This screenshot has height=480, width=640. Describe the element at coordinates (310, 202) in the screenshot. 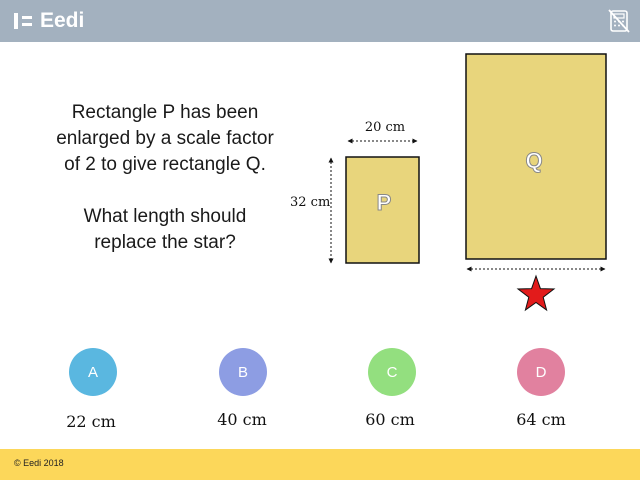

I see `height-label: 32 cm` at that location.